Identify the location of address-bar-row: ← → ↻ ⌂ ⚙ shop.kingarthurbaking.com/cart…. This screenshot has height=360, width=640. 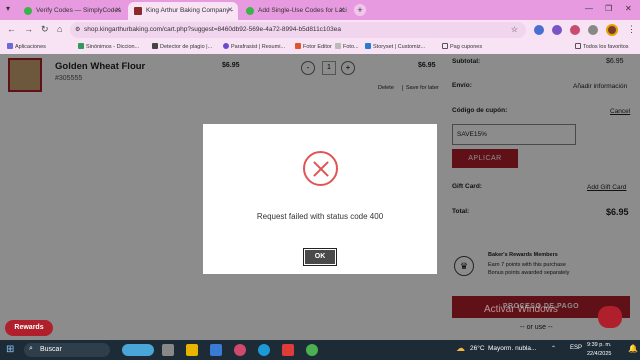
(320, 30).